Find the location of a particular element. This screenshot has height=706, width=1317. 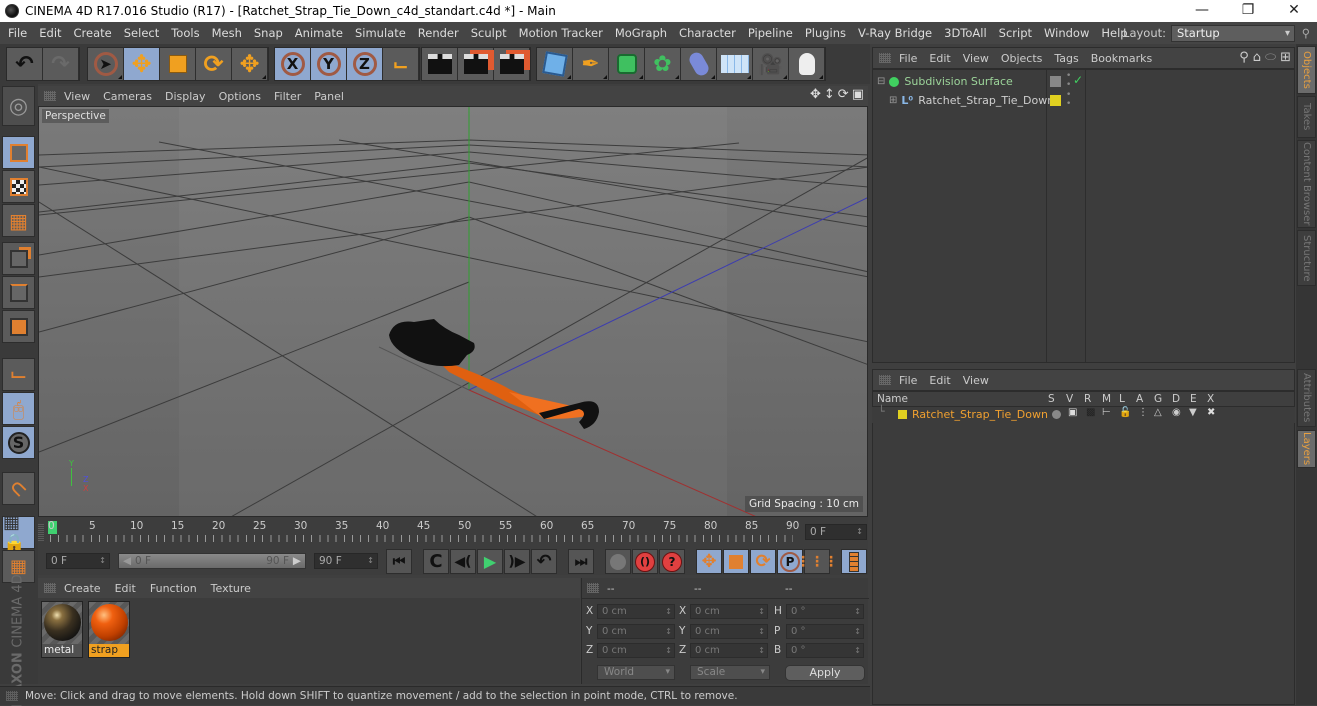

menu-sculpt: Sculpt is located at coordinates (489, 33).